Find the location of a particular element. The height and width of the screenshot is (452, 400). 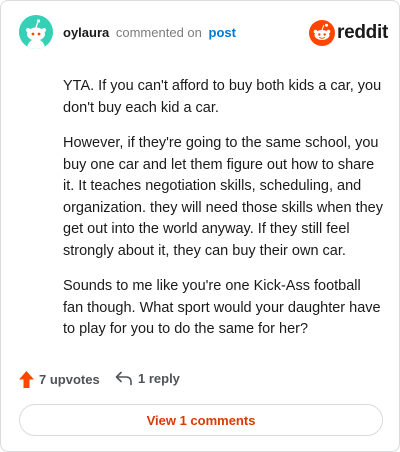

user-avatar is located at coordinates (36, 32).